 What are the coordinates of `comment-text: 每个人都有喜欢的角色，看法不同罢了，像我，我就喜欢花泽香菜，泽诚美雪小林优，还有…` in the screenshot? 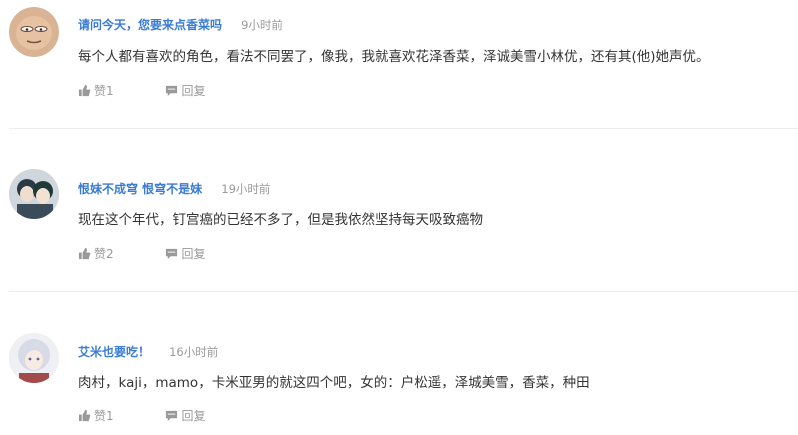 It's located at (394, 57).